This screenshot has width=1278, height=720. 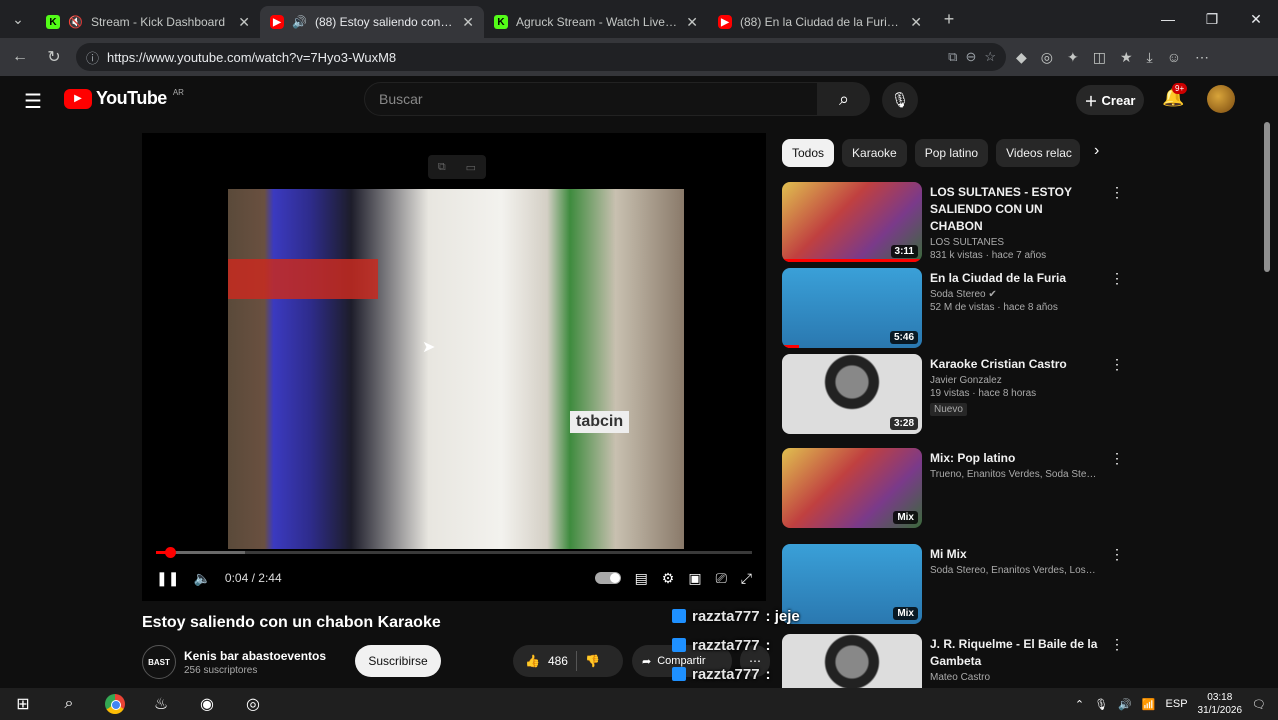 What do you see at coordinates (952, 57) in the screenshot?
I see `open-in-app-icon: ⧉` at bounding box center [952, 57].